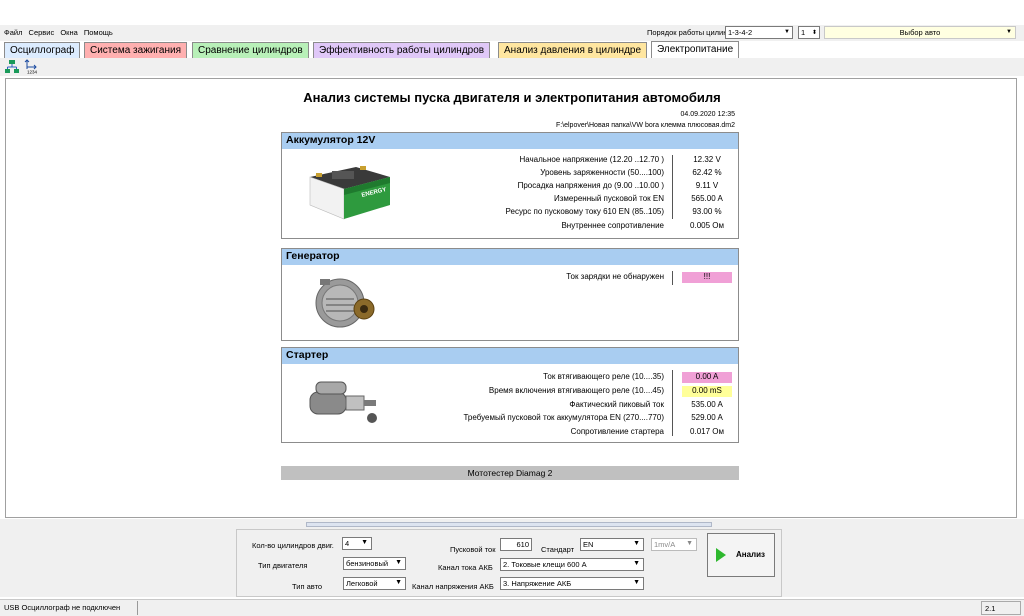 Image resolution: width=1024 pixels, height=616 pixels. Describe the element at coordinates (402, 50) in the screenshot. I see `tab-cylinder-efficiency: Эффективность работы цилиндров` at that location.